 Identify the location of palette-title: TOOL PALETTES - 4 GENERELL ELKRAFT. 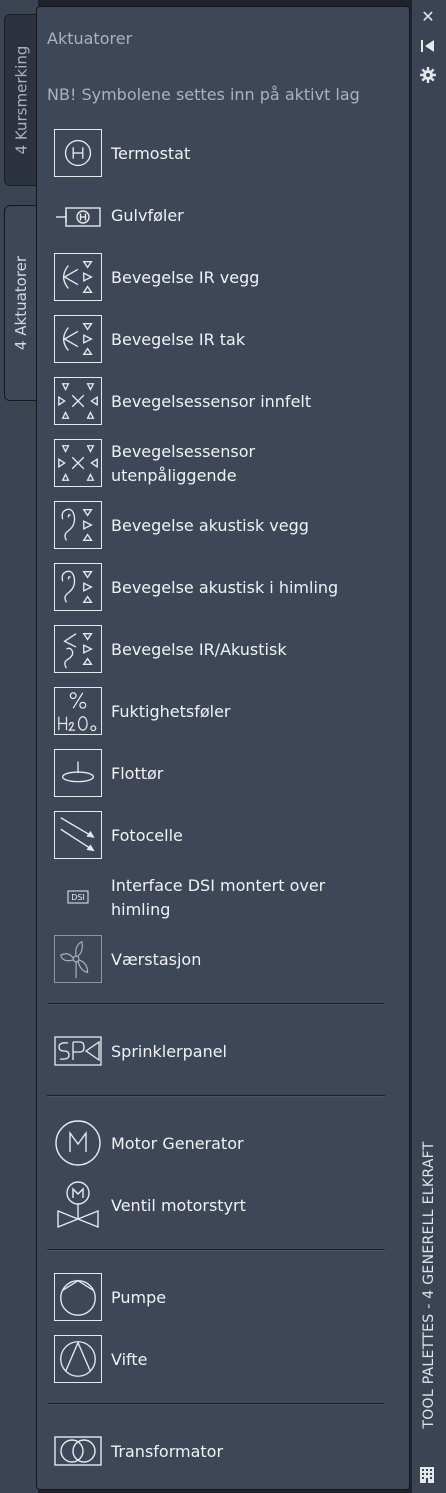
(429, 1285).